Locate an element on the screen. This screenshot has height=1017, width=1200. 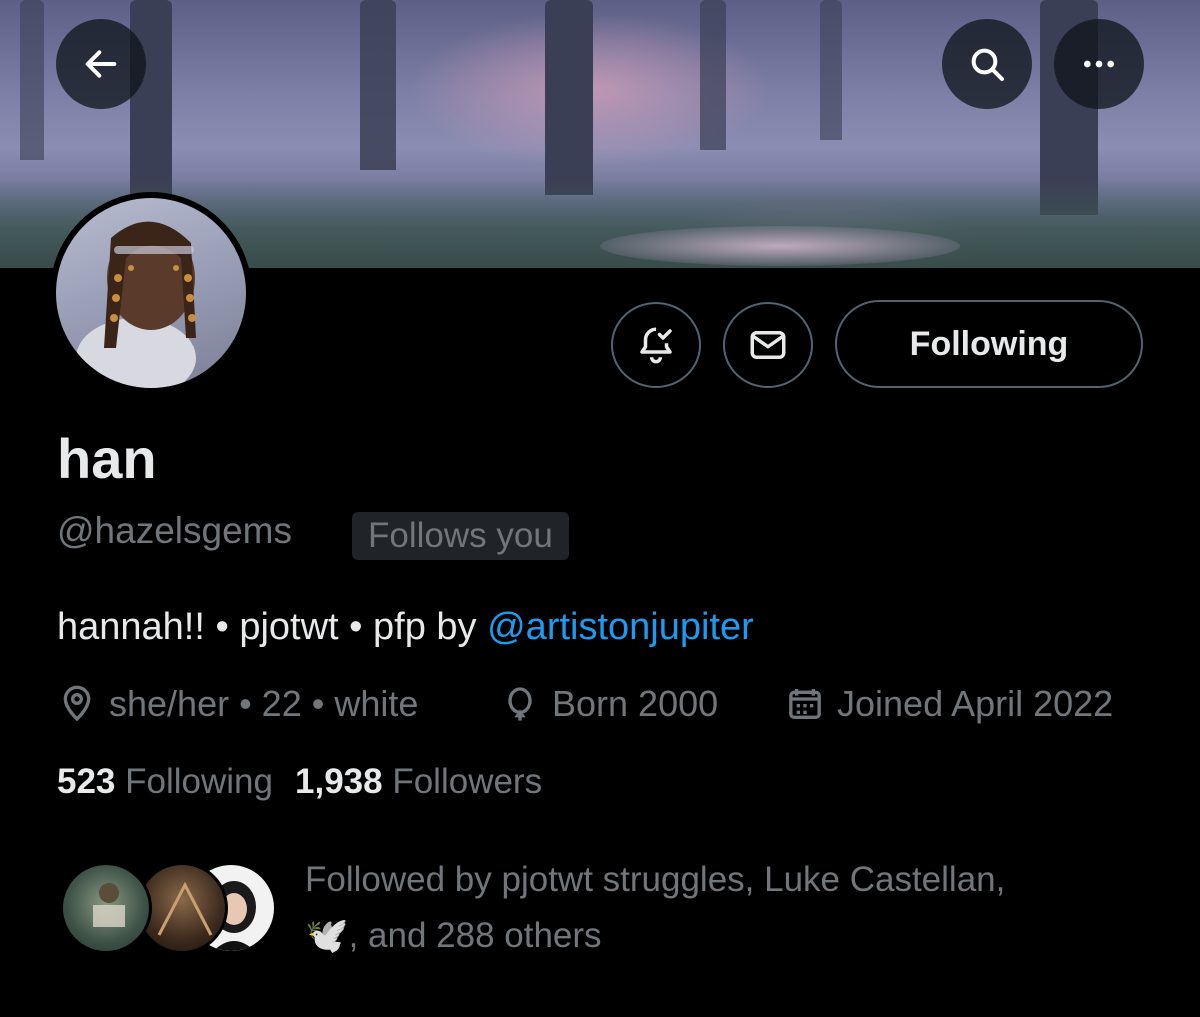
following-count: 523 is located at coordinates (86, 781).